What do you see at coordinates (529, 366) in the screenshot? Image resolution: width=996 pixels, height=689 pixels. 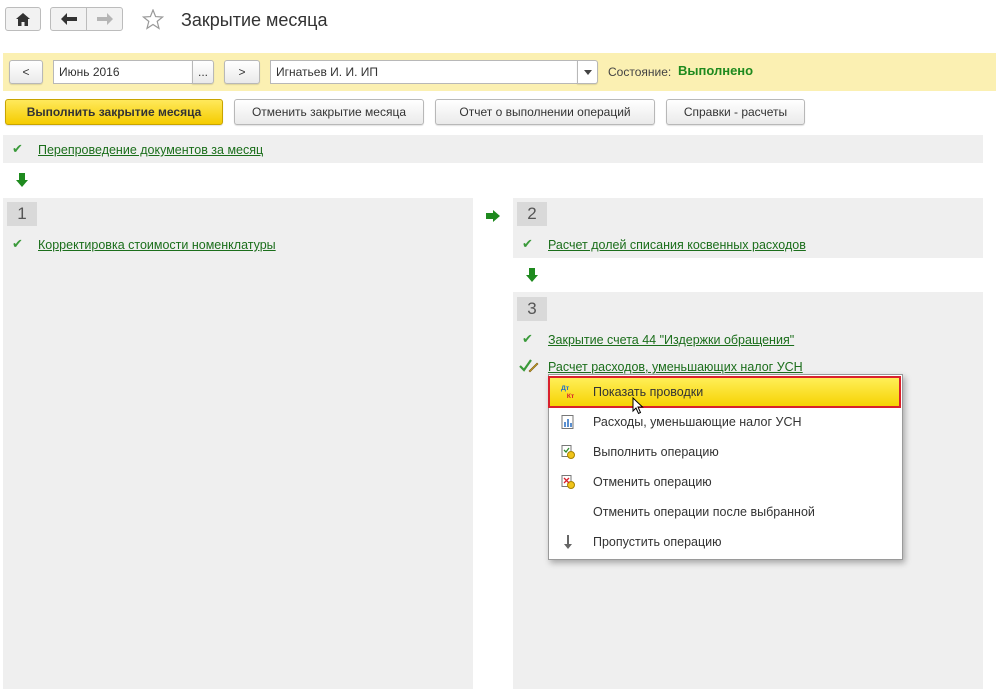 I see `done-check-pencil-icon` at bounding box center [529, 366].